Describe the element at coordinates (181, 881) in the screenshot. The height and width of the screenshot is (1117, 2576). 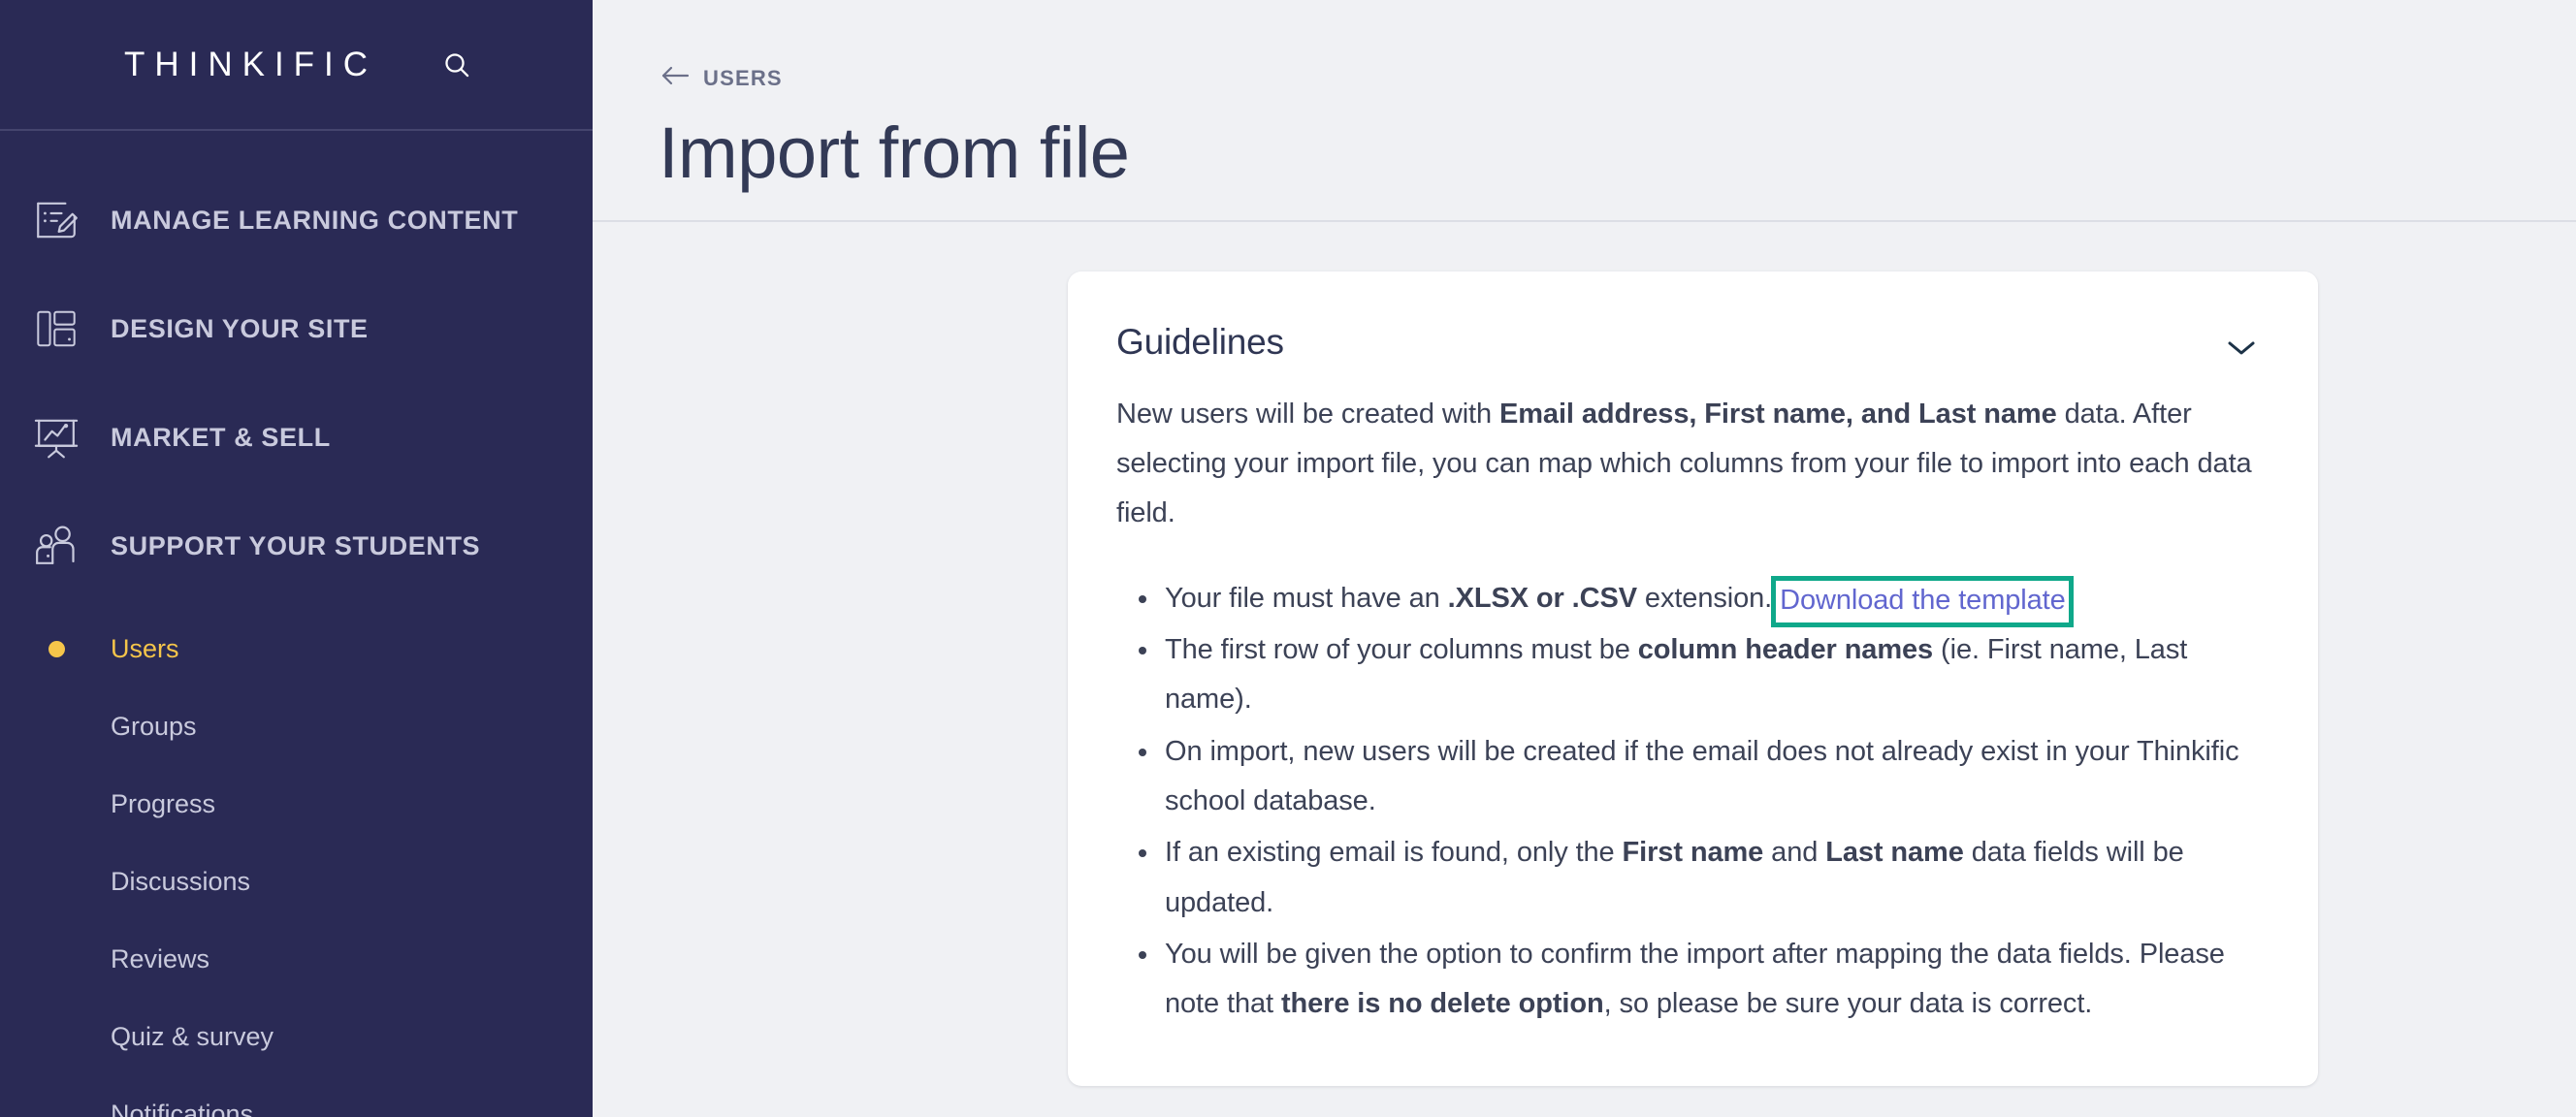
I see `sidebar-subitem-label: Discussions` at that location.